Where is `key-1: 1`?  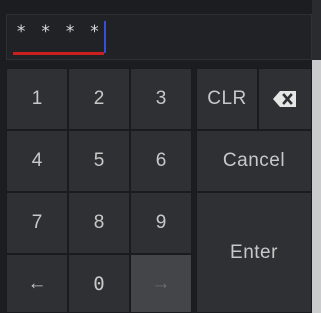
key-1: 1 is located at coordinates (37, 99).